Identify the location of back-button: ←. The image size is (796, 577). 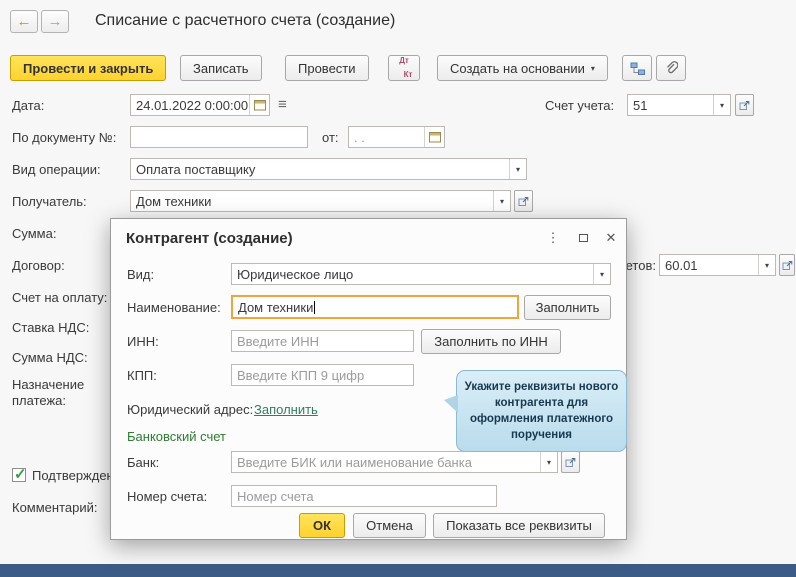
(24, 21).